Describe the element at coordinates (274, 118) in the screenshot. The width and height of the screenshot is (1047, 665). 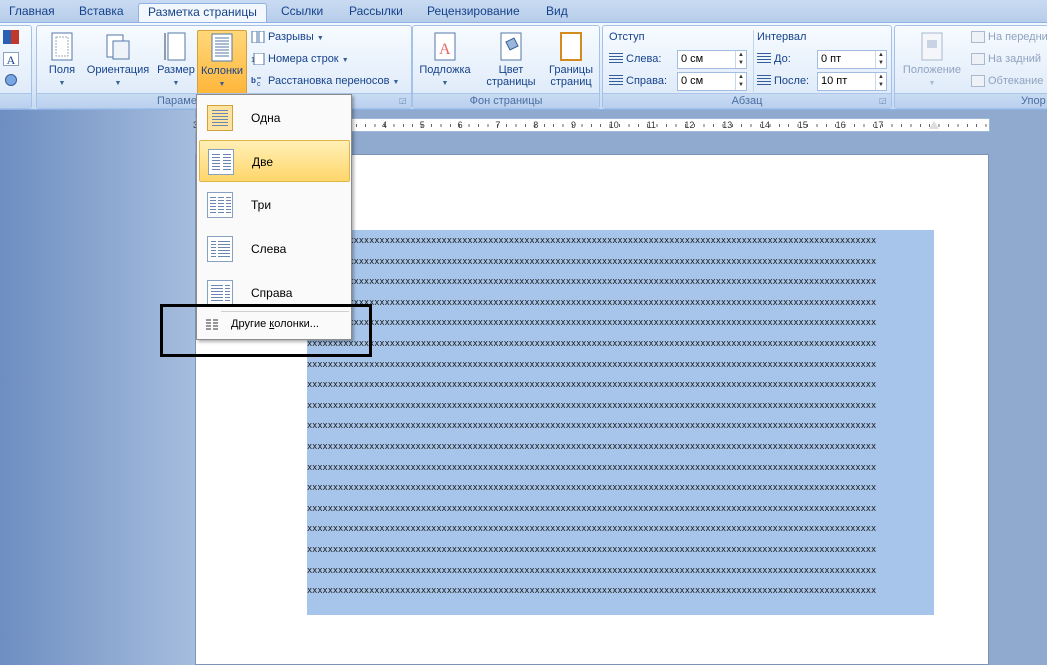
I see `columns-one: Одна` at that location.